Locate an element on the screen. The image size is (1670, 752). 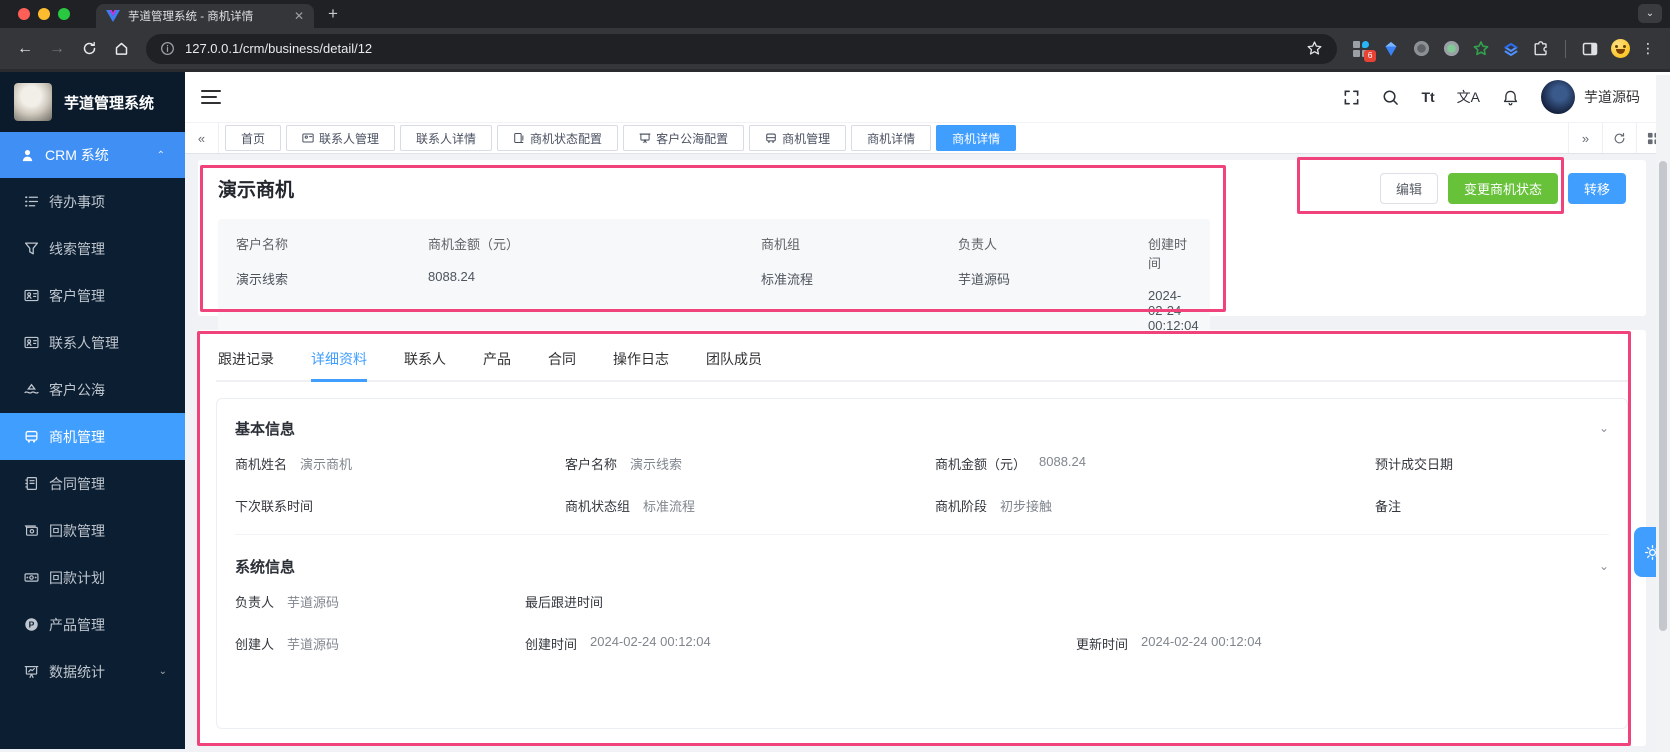
field-value: 初步接触 is located at coordinates (1026, 506).